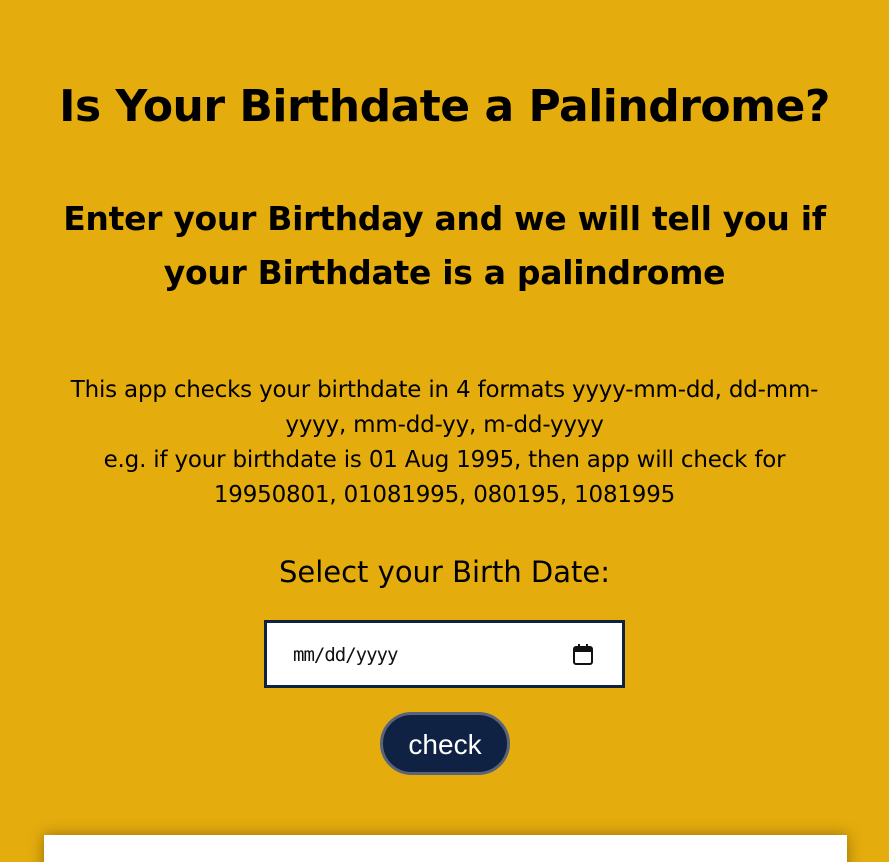 The image size is (889, 862). What do you see at coordinates (444, 106) in the screenshot?
I see `page-title: Is Your Birthdate a Palindrome?` at bounding box center [444, 106].